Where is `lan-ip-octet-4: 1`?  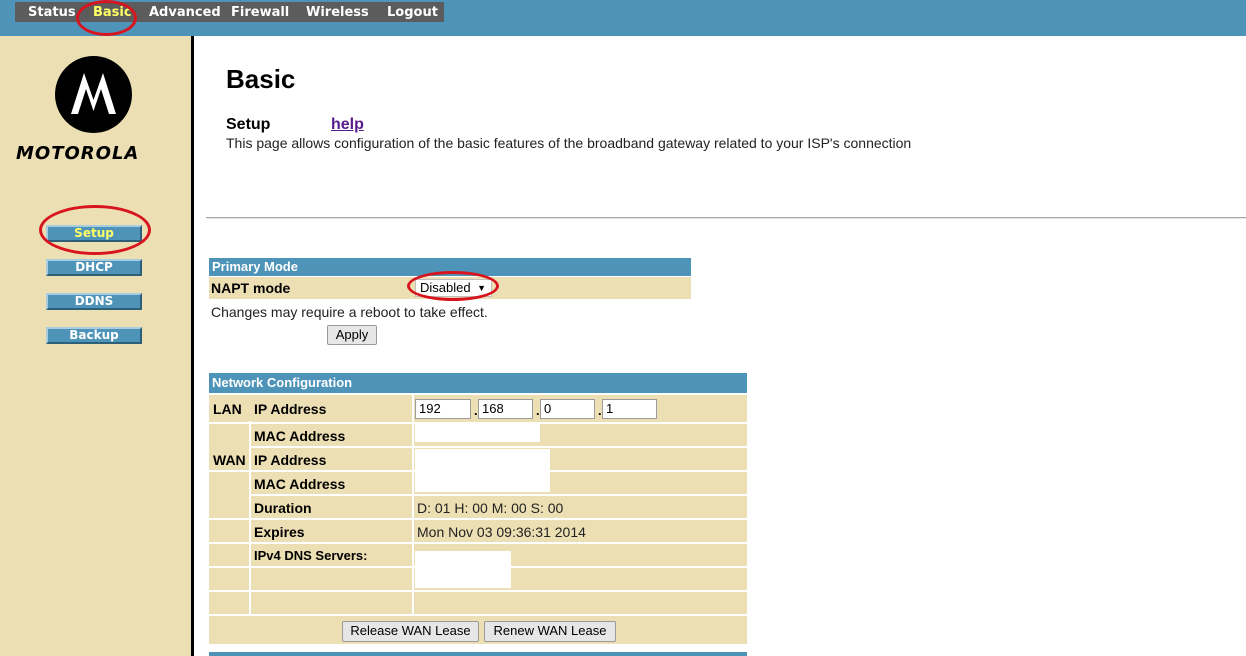 lan-ip-octet-4: 1 is located at coordinates (629, 409).